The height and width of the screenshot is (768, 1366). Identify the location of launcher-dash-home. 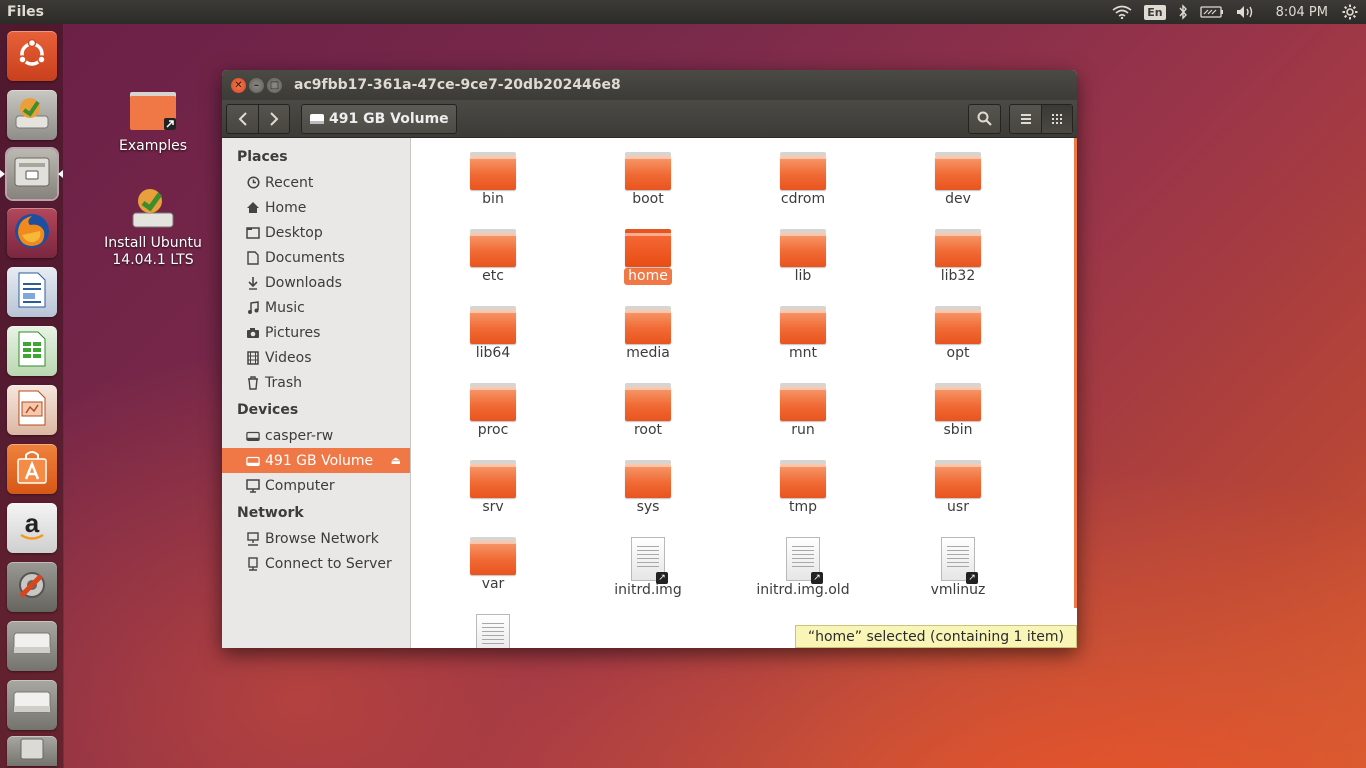
(32, 56).